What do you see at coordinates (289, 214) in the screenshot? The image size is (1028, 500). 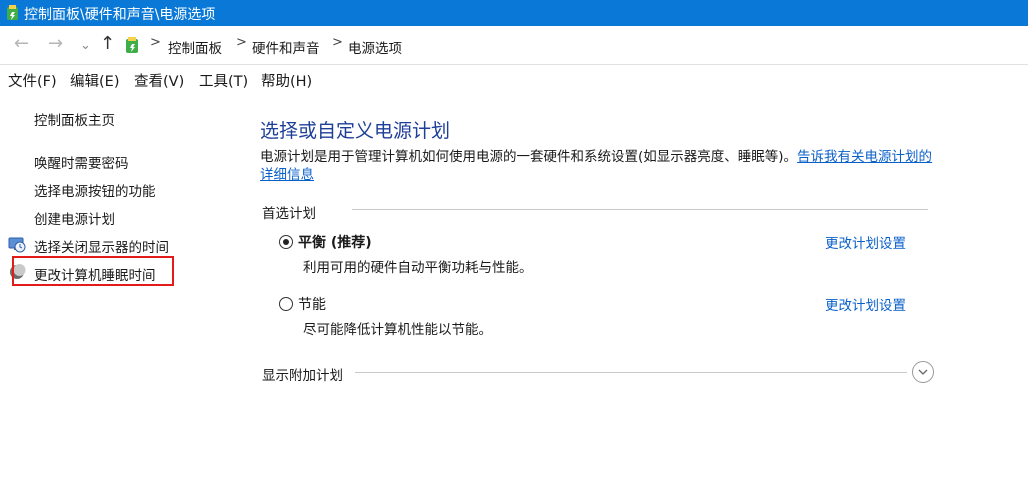 I see `preferred-plans-label: 首选计划` at bounding box center [289, 214].